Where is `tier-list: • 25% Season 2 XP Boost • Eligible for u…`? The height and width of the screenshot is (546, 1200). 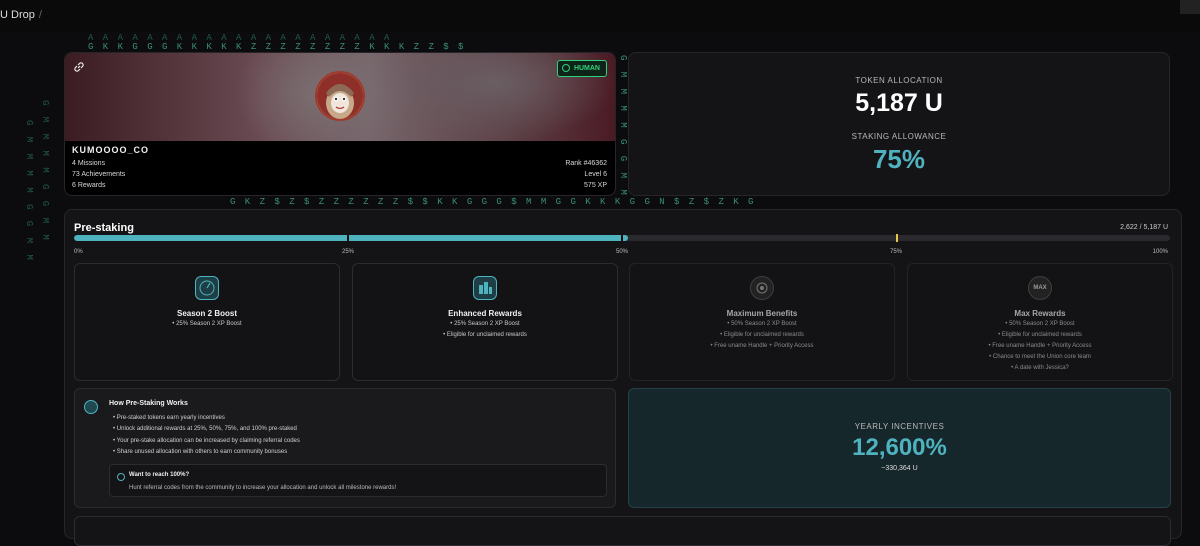
tier-list: • 25% Season 2 XP Boost • Eligible for u… is located at coordinates (485, 330).